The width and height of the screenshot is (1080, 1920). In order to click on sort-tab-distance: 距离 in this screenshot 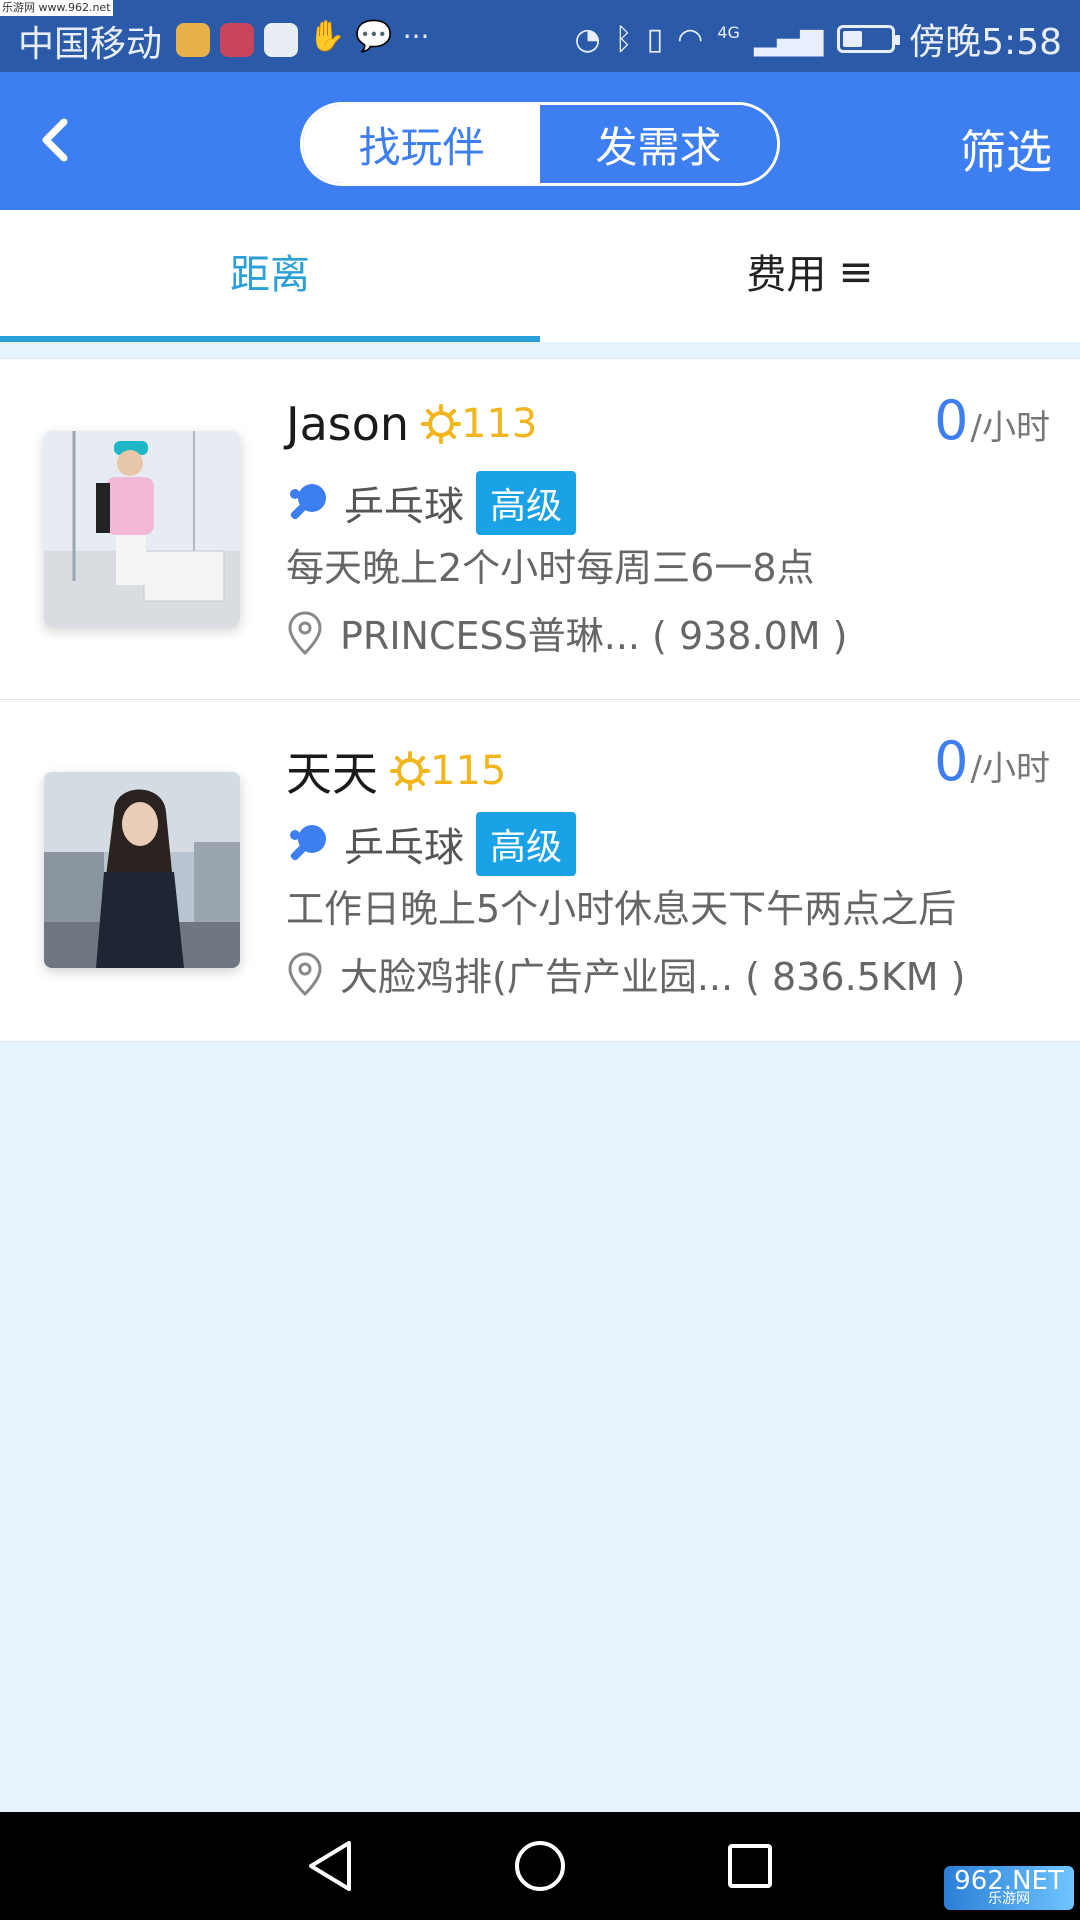, I will do `click(270, 276)`.